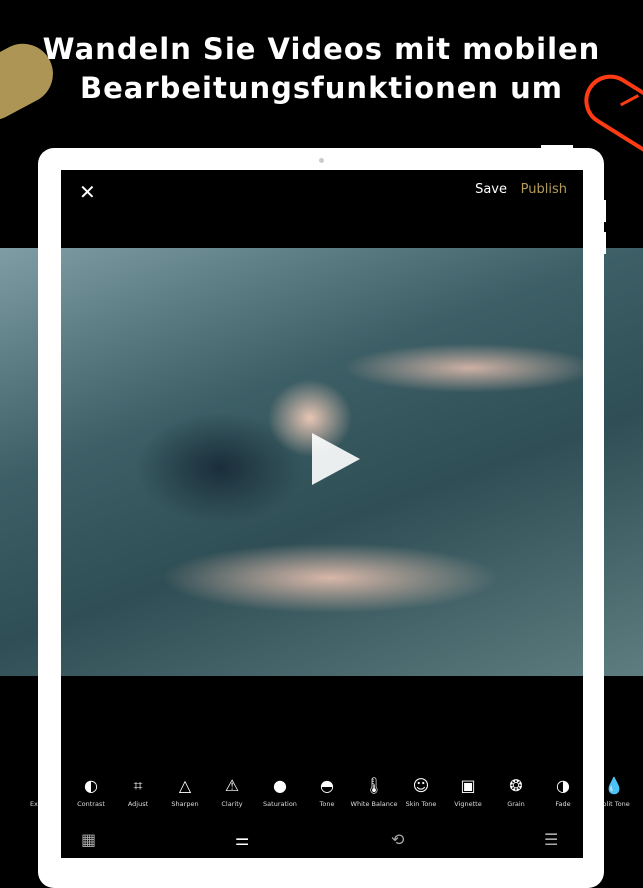  What do you see at coordinates (242, 839) in the screenshot?
I see `tools-sliders-icon: ⚌` at bounding box center [242, 839].